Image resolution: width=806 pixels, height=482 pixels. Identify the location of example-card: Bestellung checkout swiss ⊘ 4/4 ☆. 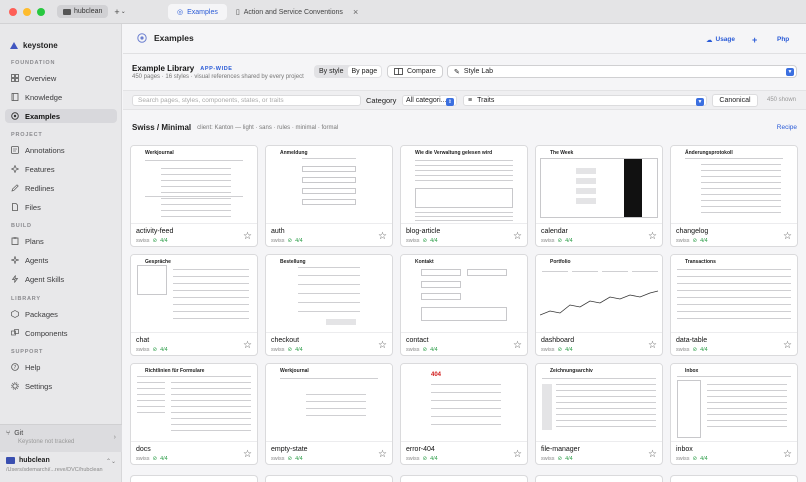
(329, 305).